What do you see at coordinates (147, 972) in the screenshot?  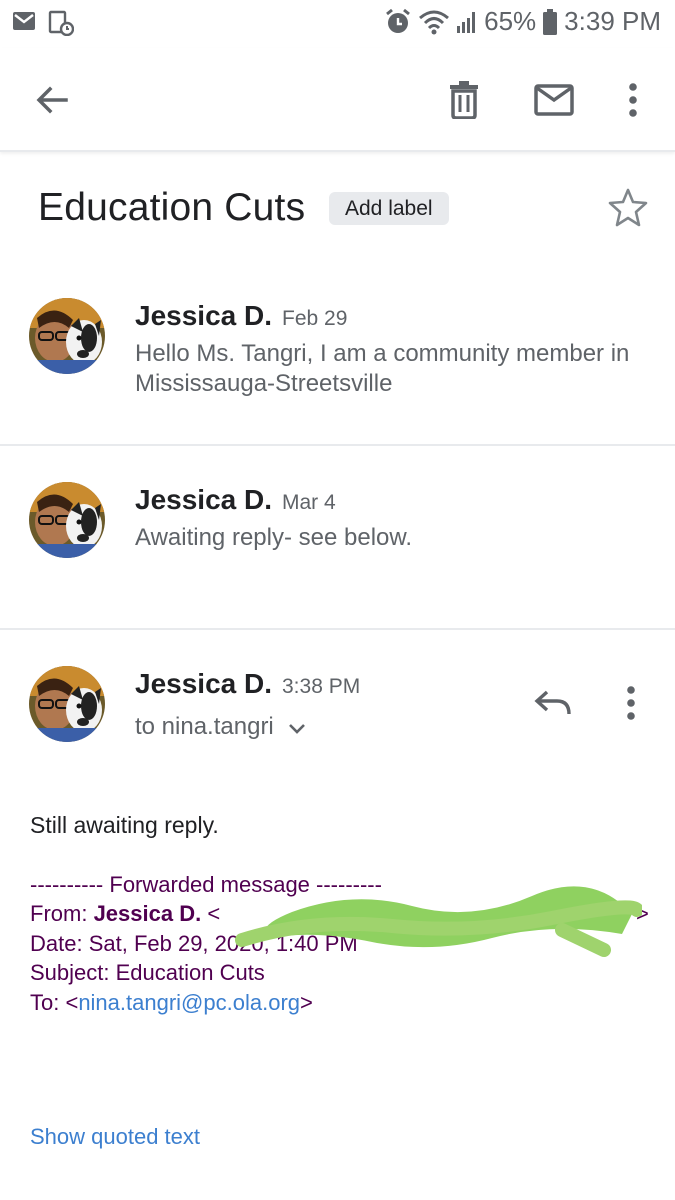 I see `forwarded-subject: Subject: Education Cuts` at bounding box center [147, 972].